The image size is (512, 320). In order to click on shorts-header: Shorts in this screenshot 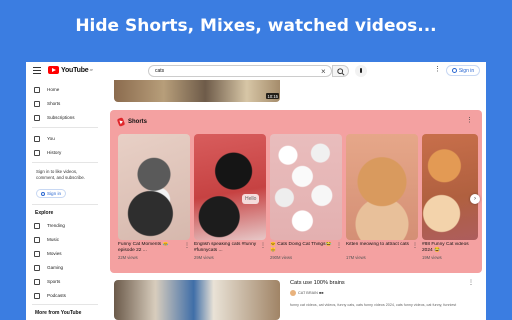, I will do `click(132, 122)`.